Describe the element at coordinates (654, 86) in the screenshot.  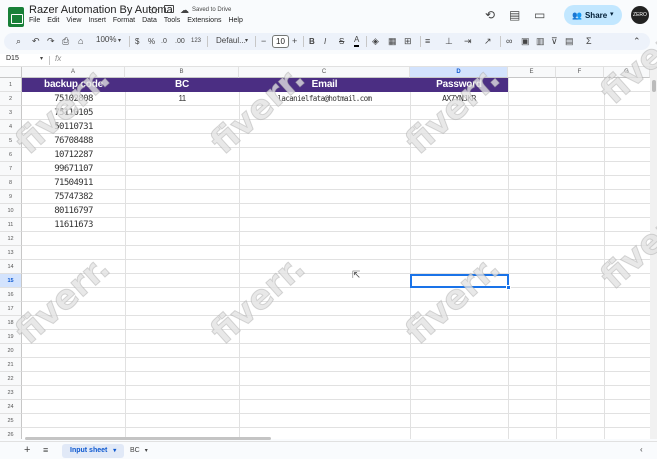
I see `vertical-scroll-thumb` at that location.